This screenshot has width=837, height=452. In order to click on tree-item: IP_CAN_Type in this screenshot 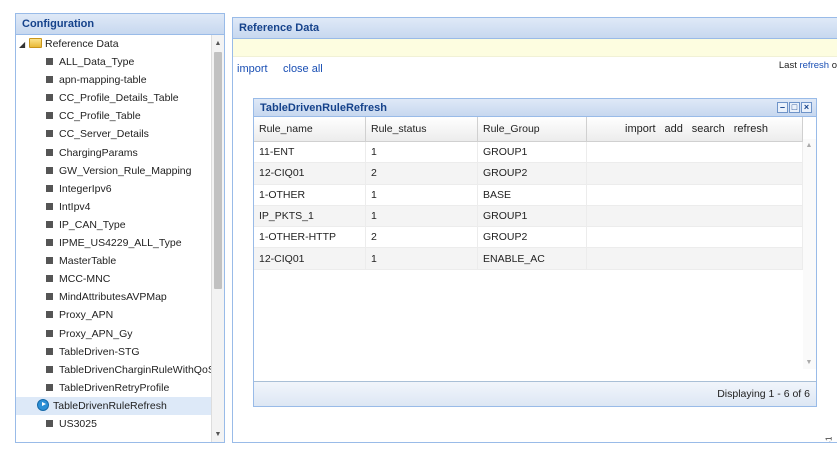, I will do `click(114, 225)`.